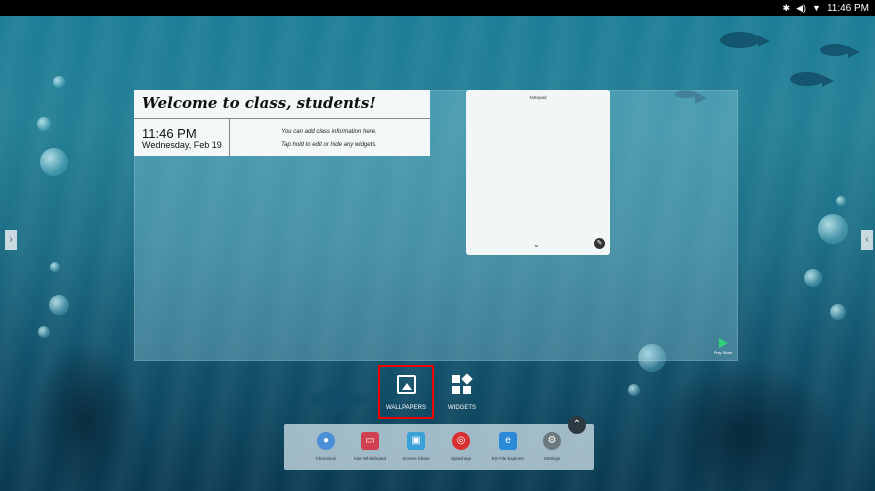 Image resolution: width=875 pixels, height=491 pixels. What do you see at coordinates (462, 384) in the screenshot?
I see `widgets-icon` at bounding box center [462, 384].